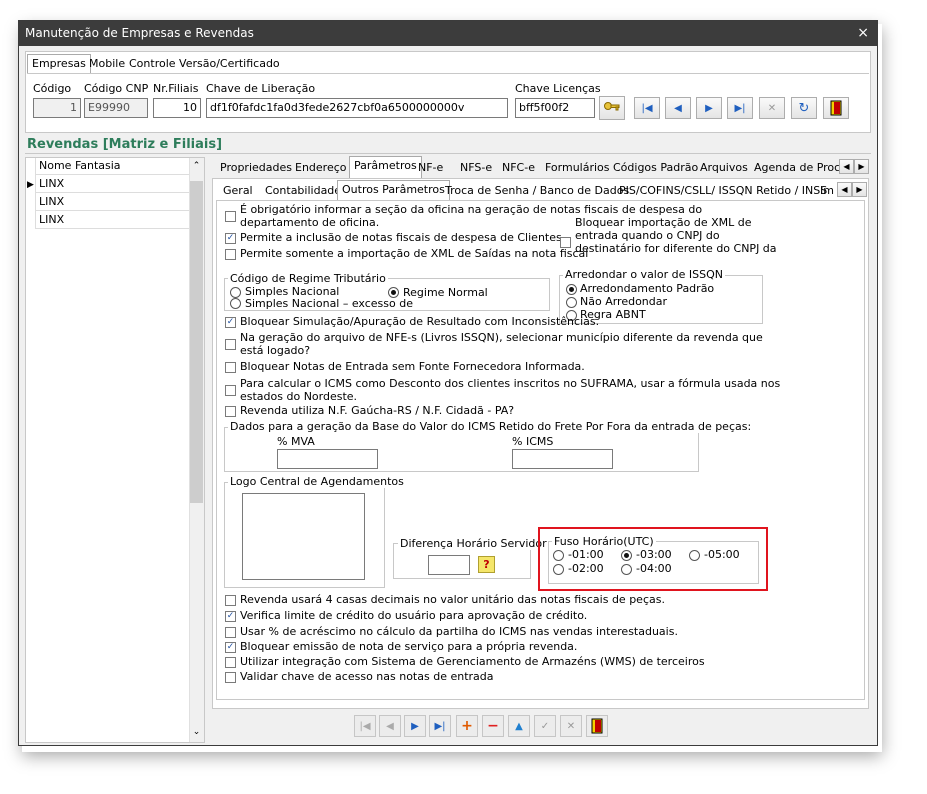 The image size is (927, 794). What do you see at coordinates (604, 541) in the screenshot?
I see `fuso-title: Fuso Horário(UTC)` at bounding box center [604, 541].